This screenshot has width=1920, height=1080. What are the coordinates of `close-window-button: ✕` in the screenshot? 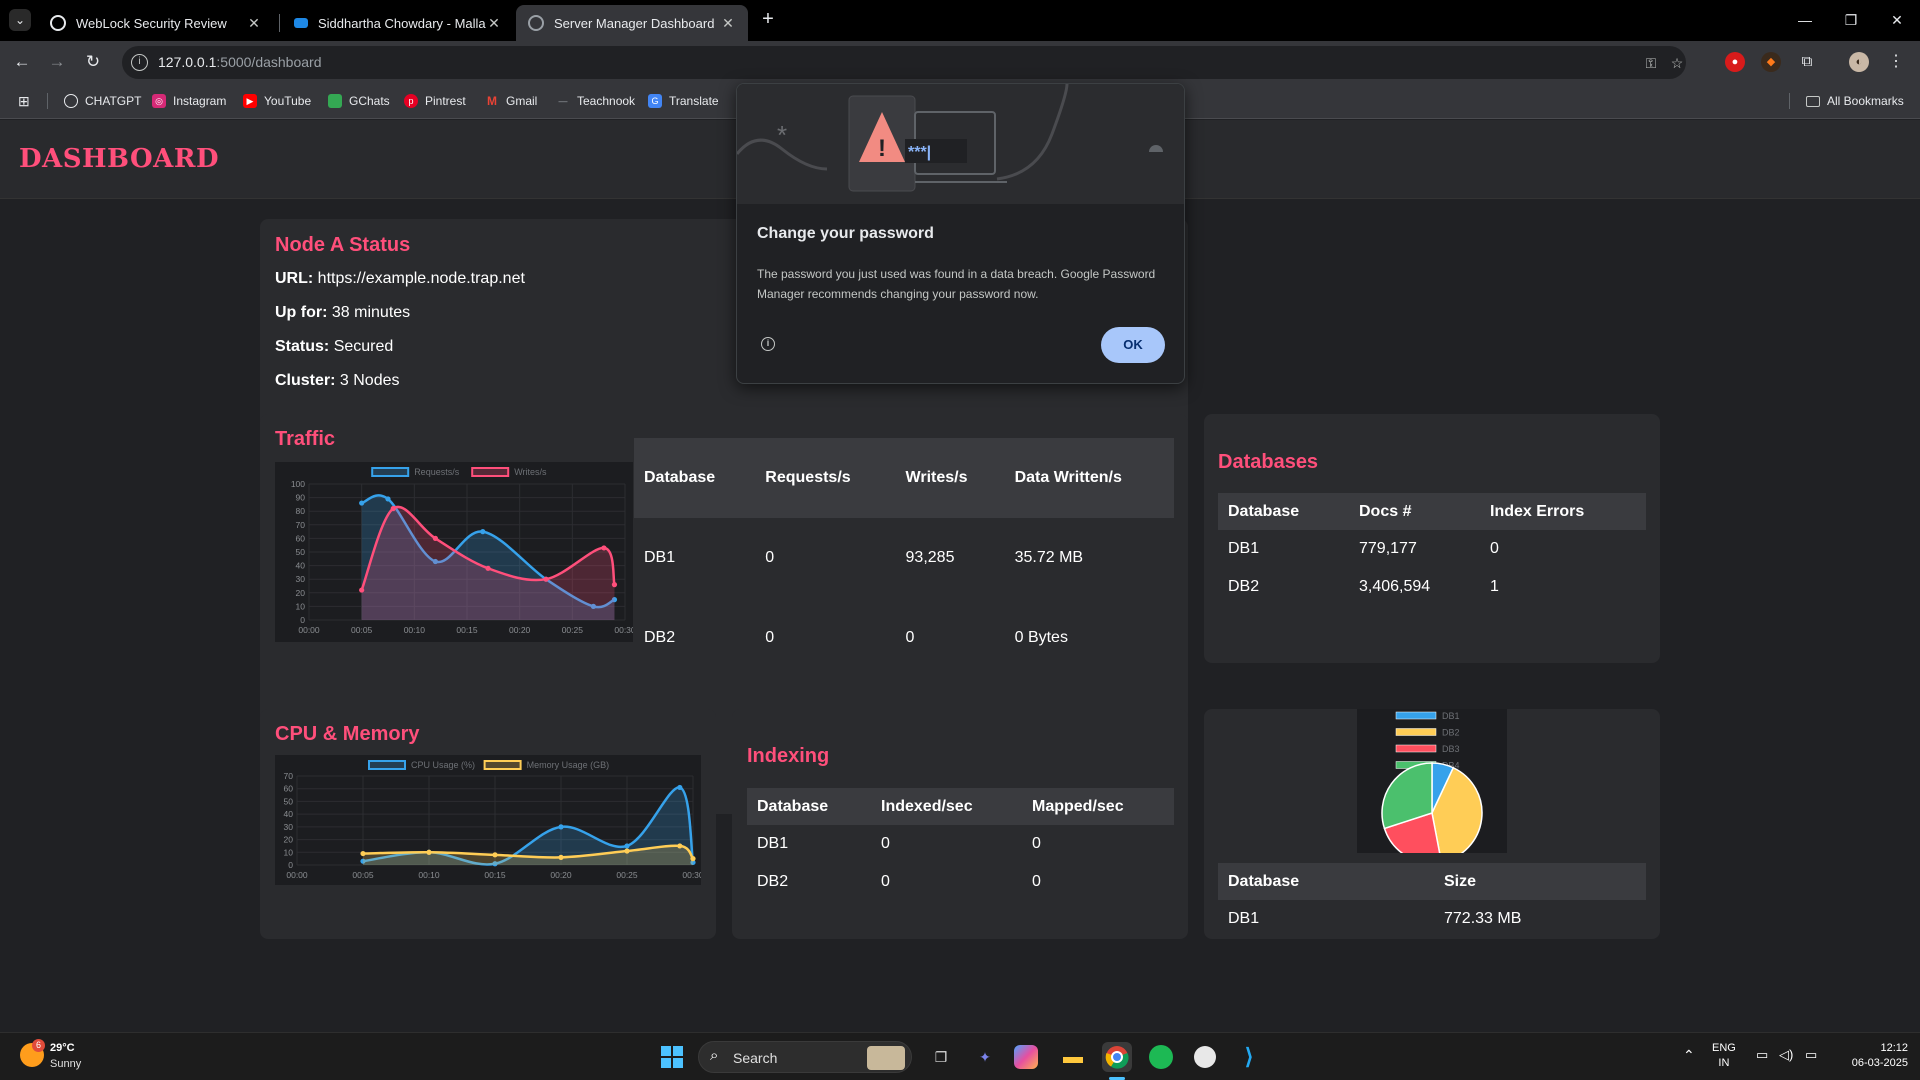 It's located at (1897, 20).